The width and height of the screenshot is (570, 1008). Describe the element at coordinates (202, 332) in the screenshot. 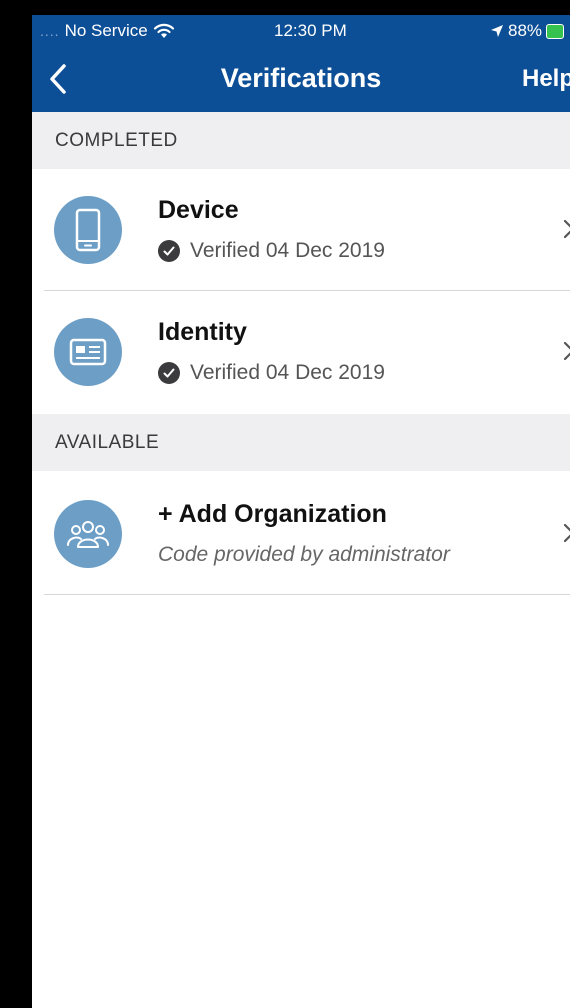

I see `identity-title: Identity` at that location.